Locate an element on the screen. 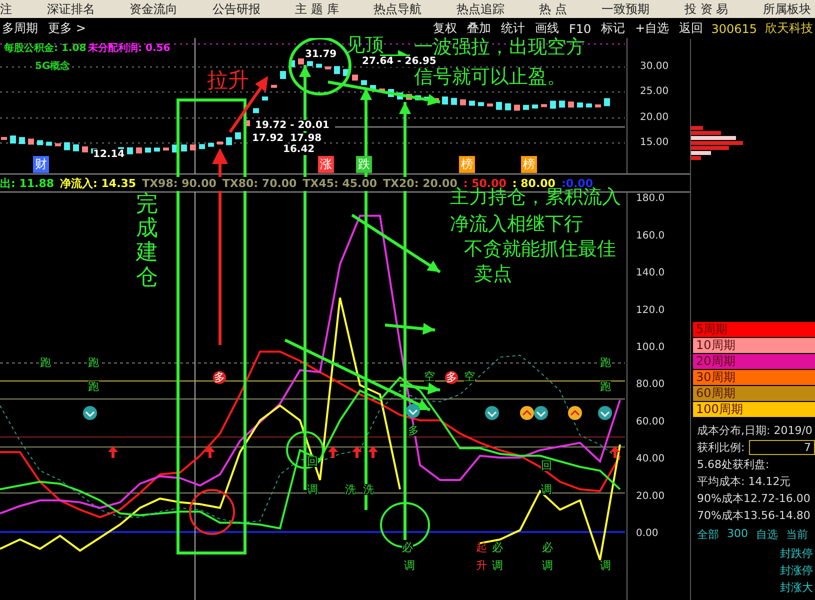 The image size is (815, 600). legend-item: 20周期 is located at coordinates (754, 361).